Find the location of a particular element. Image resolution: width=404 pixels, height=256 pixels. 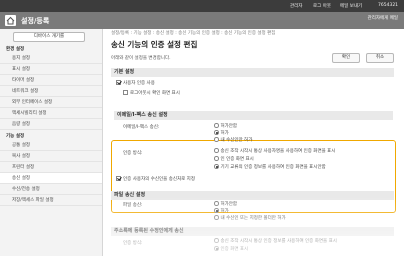

addressbook-section-heading: 주소록에 등록된 수정인에게 송신 is located at coordinates (252, 231).